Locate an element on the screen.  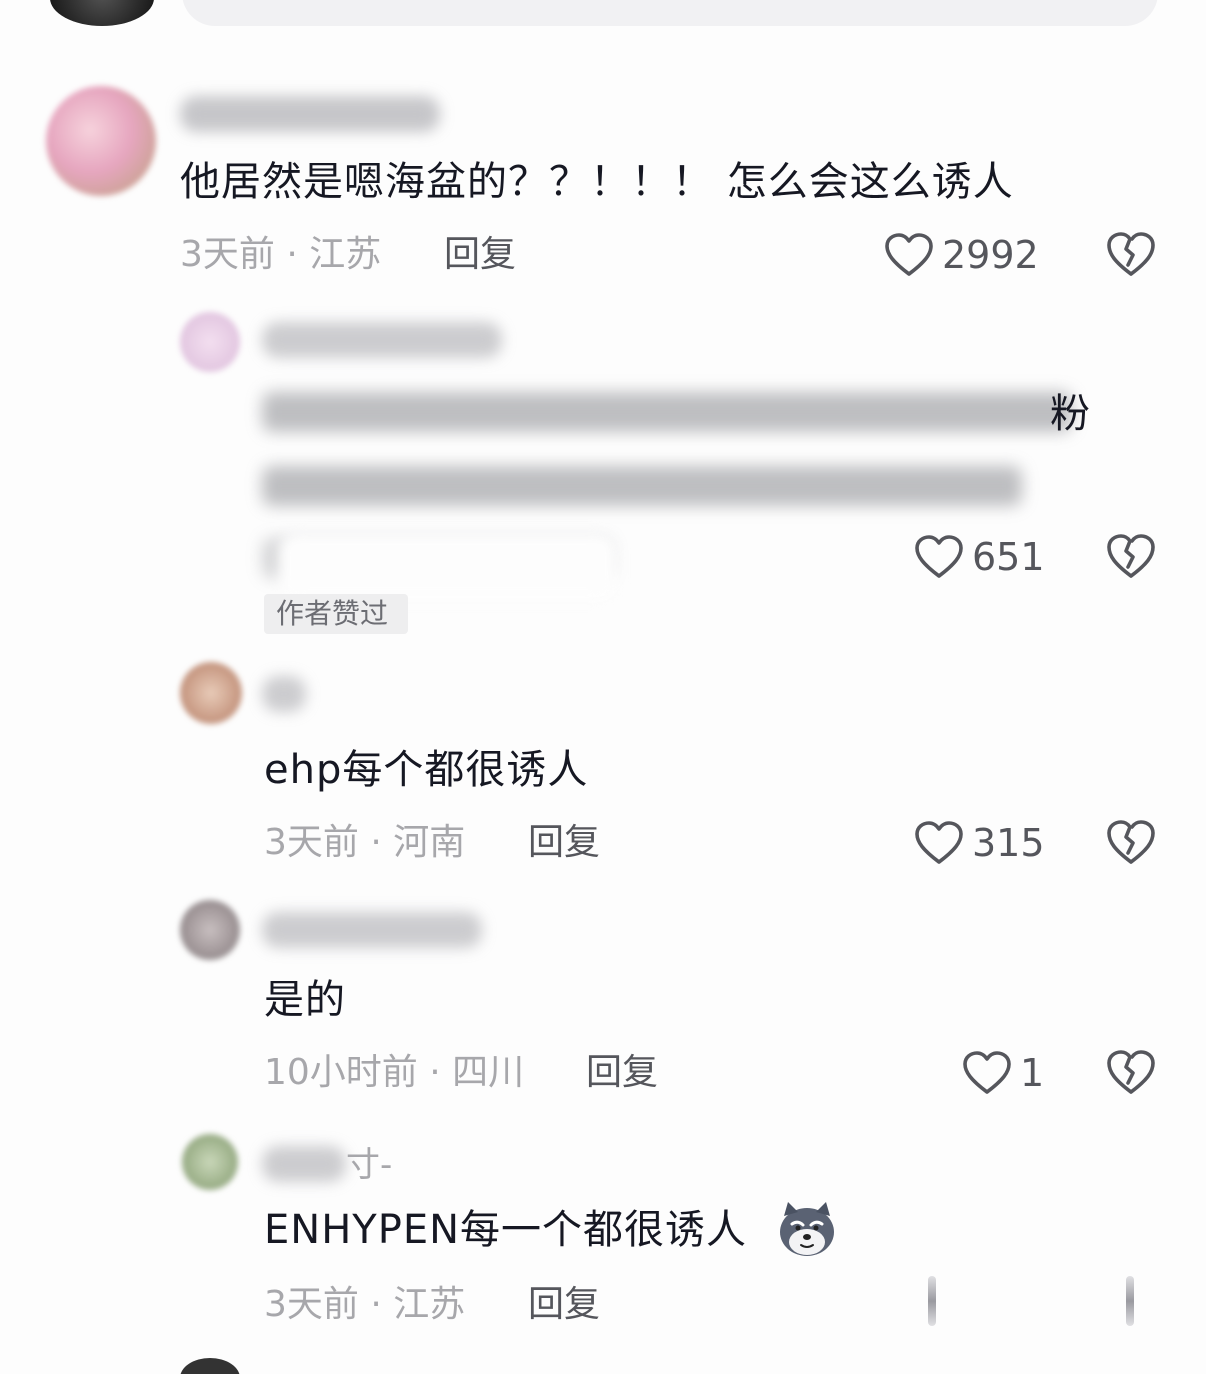
comment-text: 是的 is located at coordinates (305, 1000).